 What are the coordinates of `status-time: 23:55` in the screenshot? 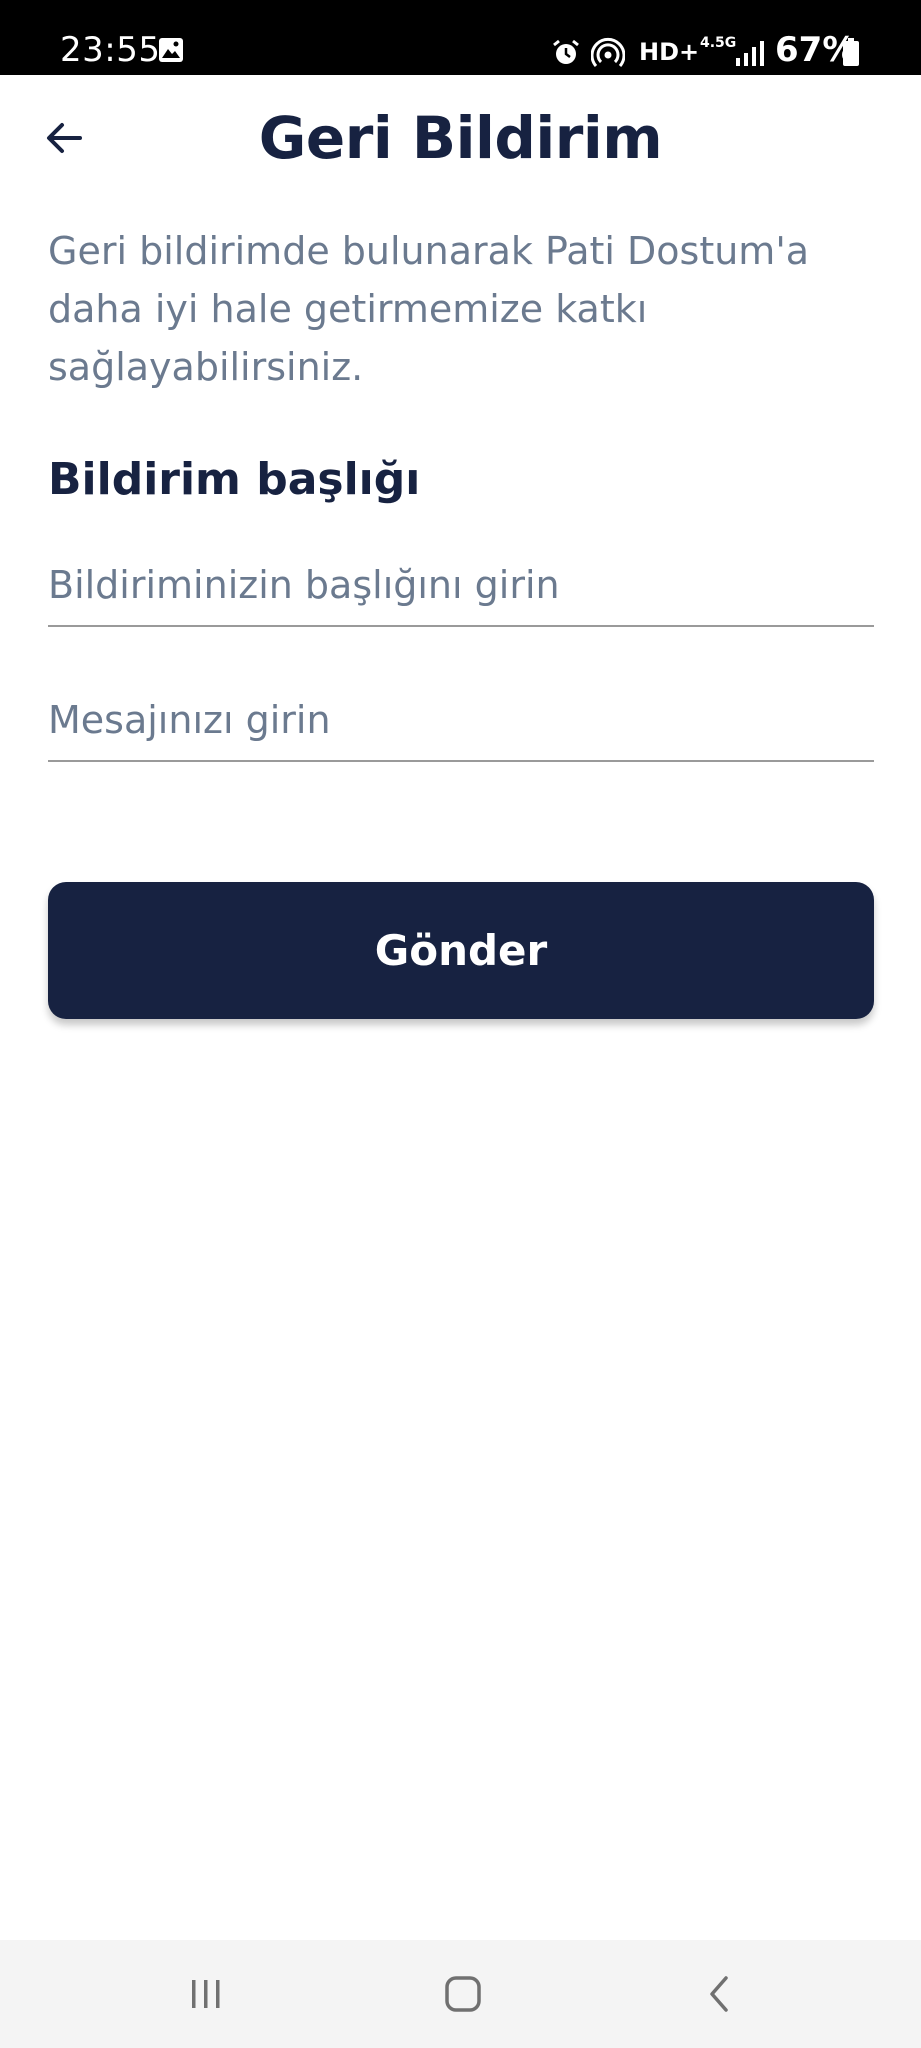 It's located at (110, 50).